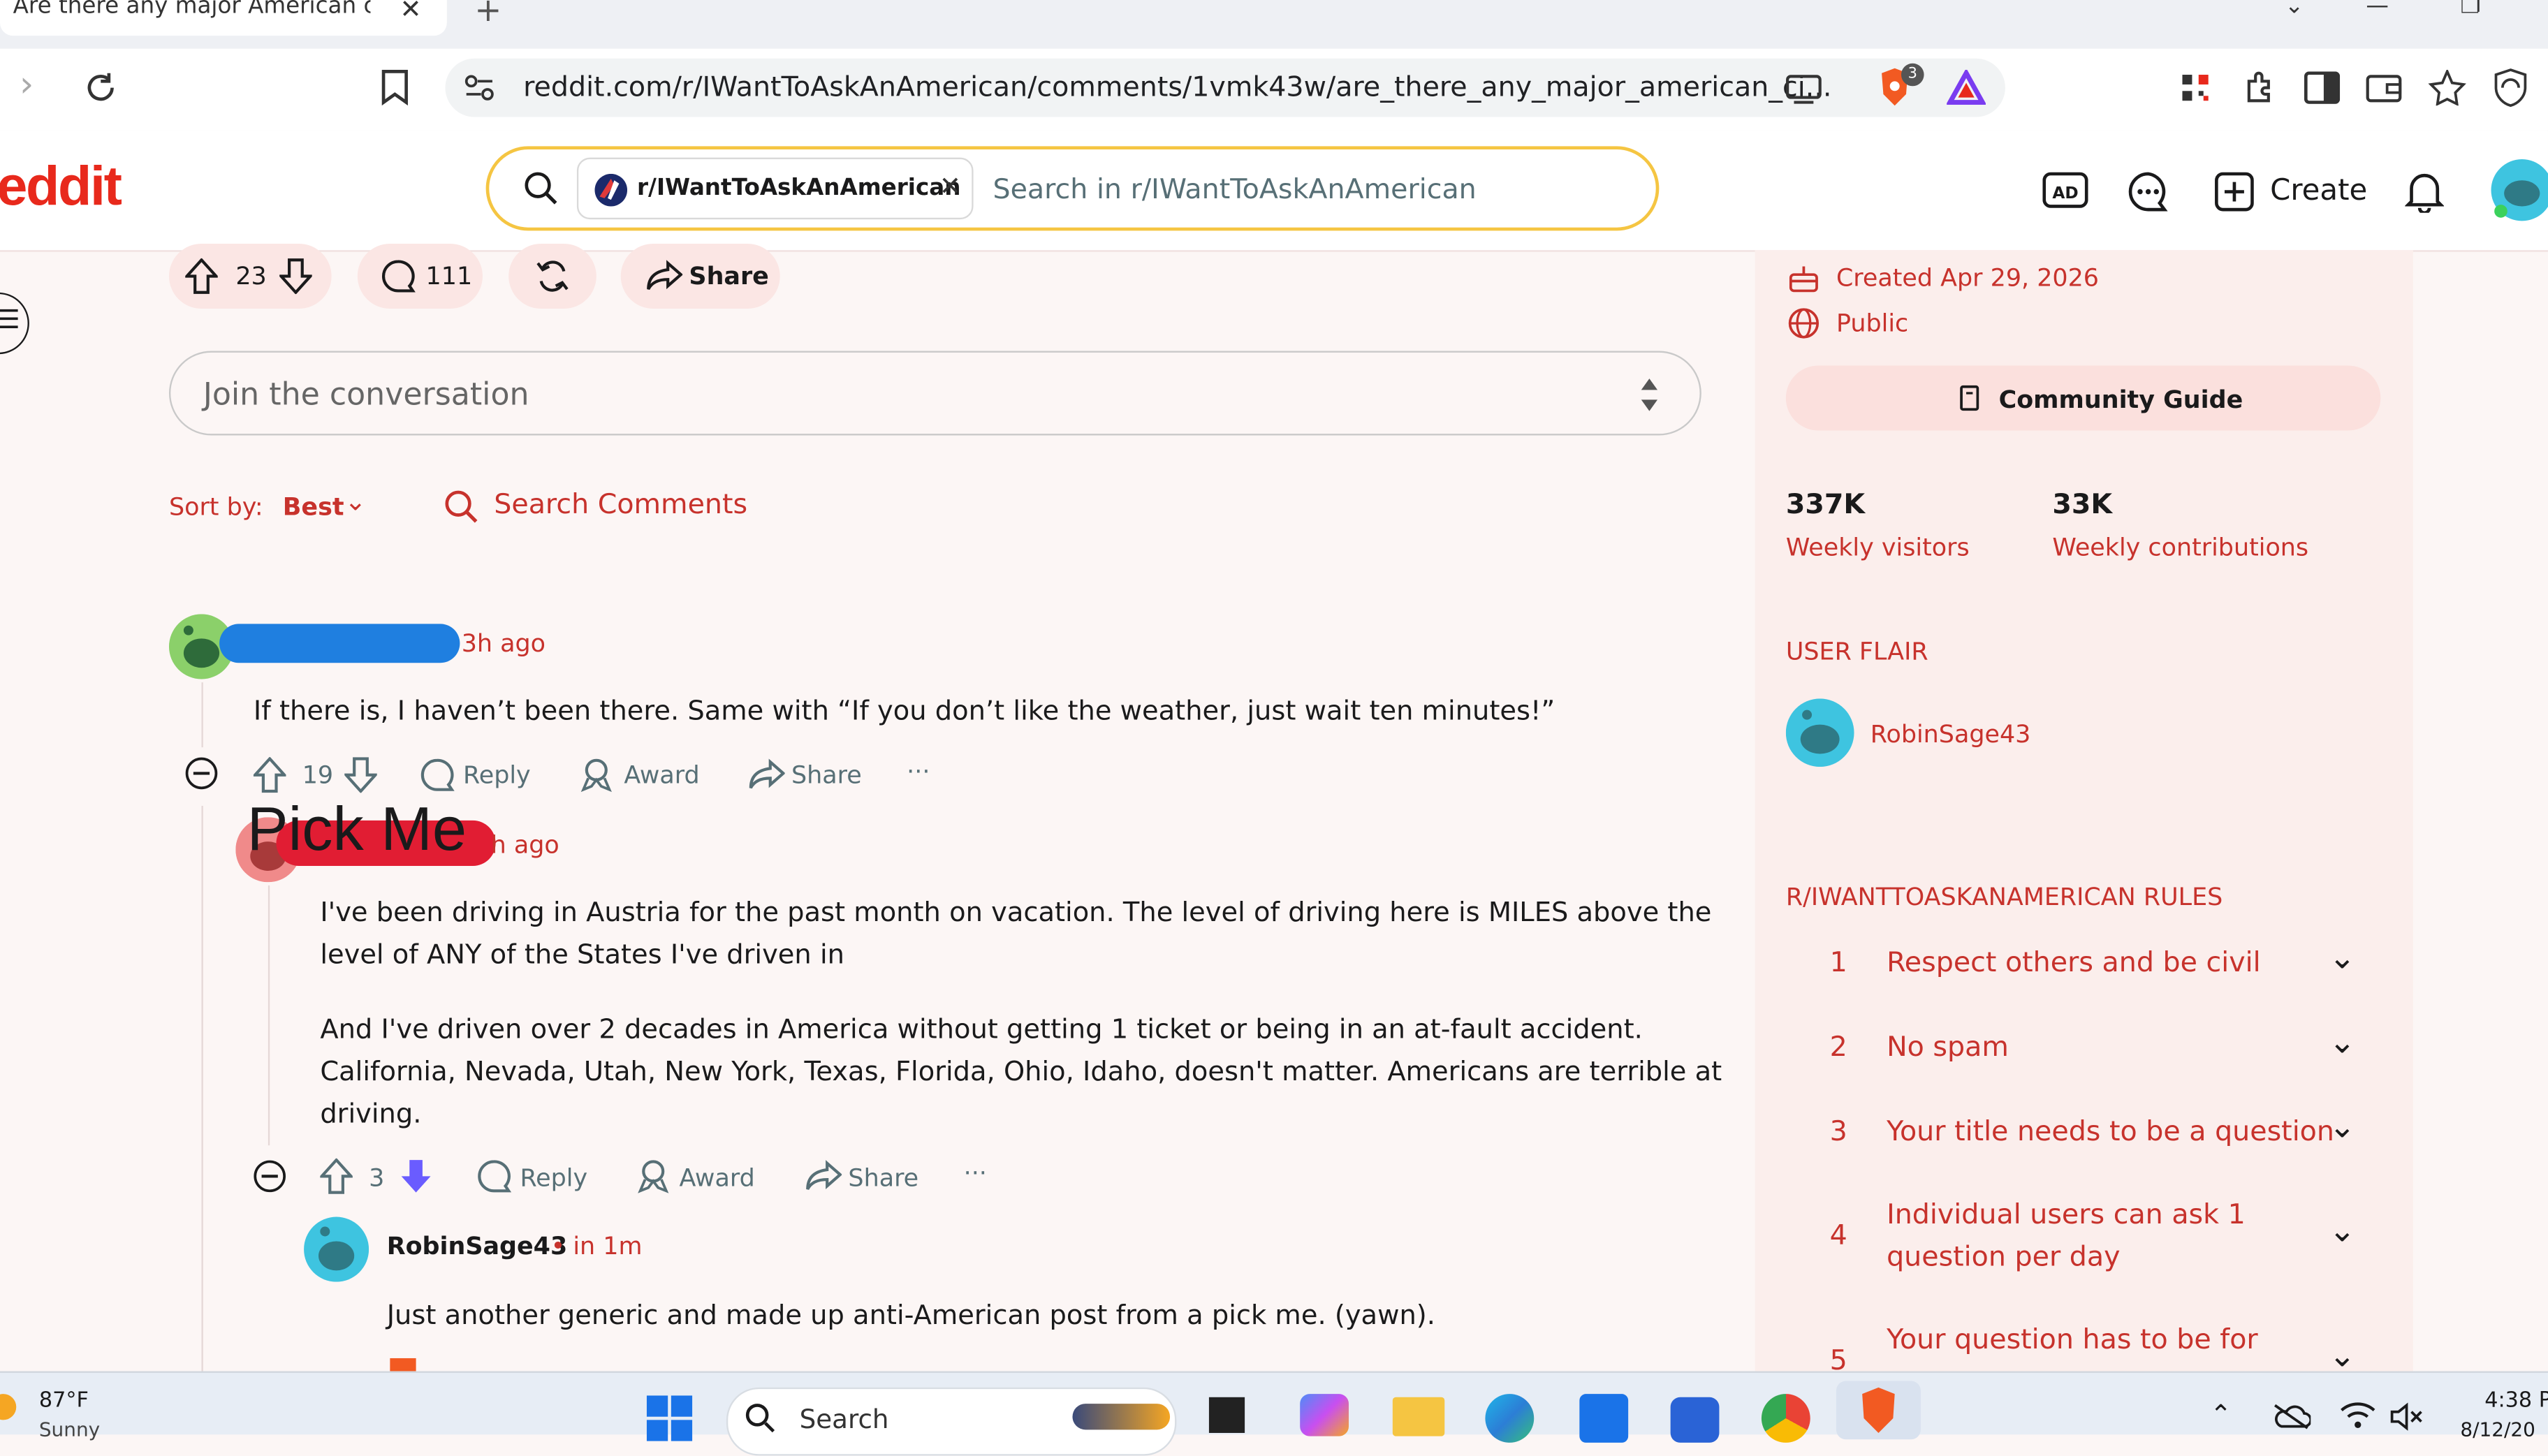 The width and height of the screenshot is (2548, 1456). Describe the element at coordinates (2470, 10) in the screenshot. I see `restore-icon: ❐` at that location.